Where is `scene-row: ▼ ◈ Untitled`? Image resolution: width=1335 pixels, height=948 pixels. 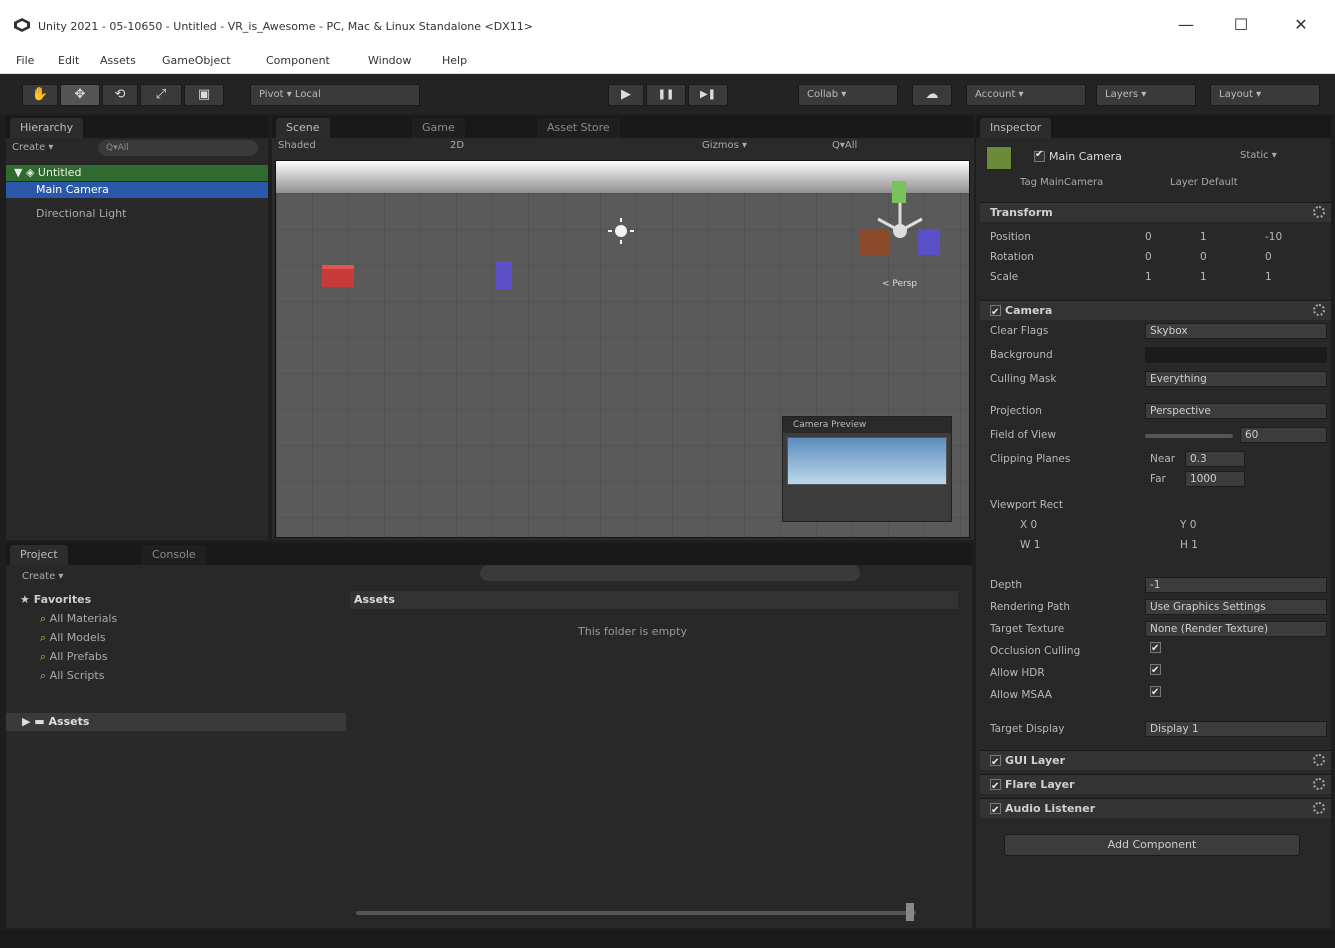 scene-row: ▼ ◈ Untitled is located at coordinates (137, 173).